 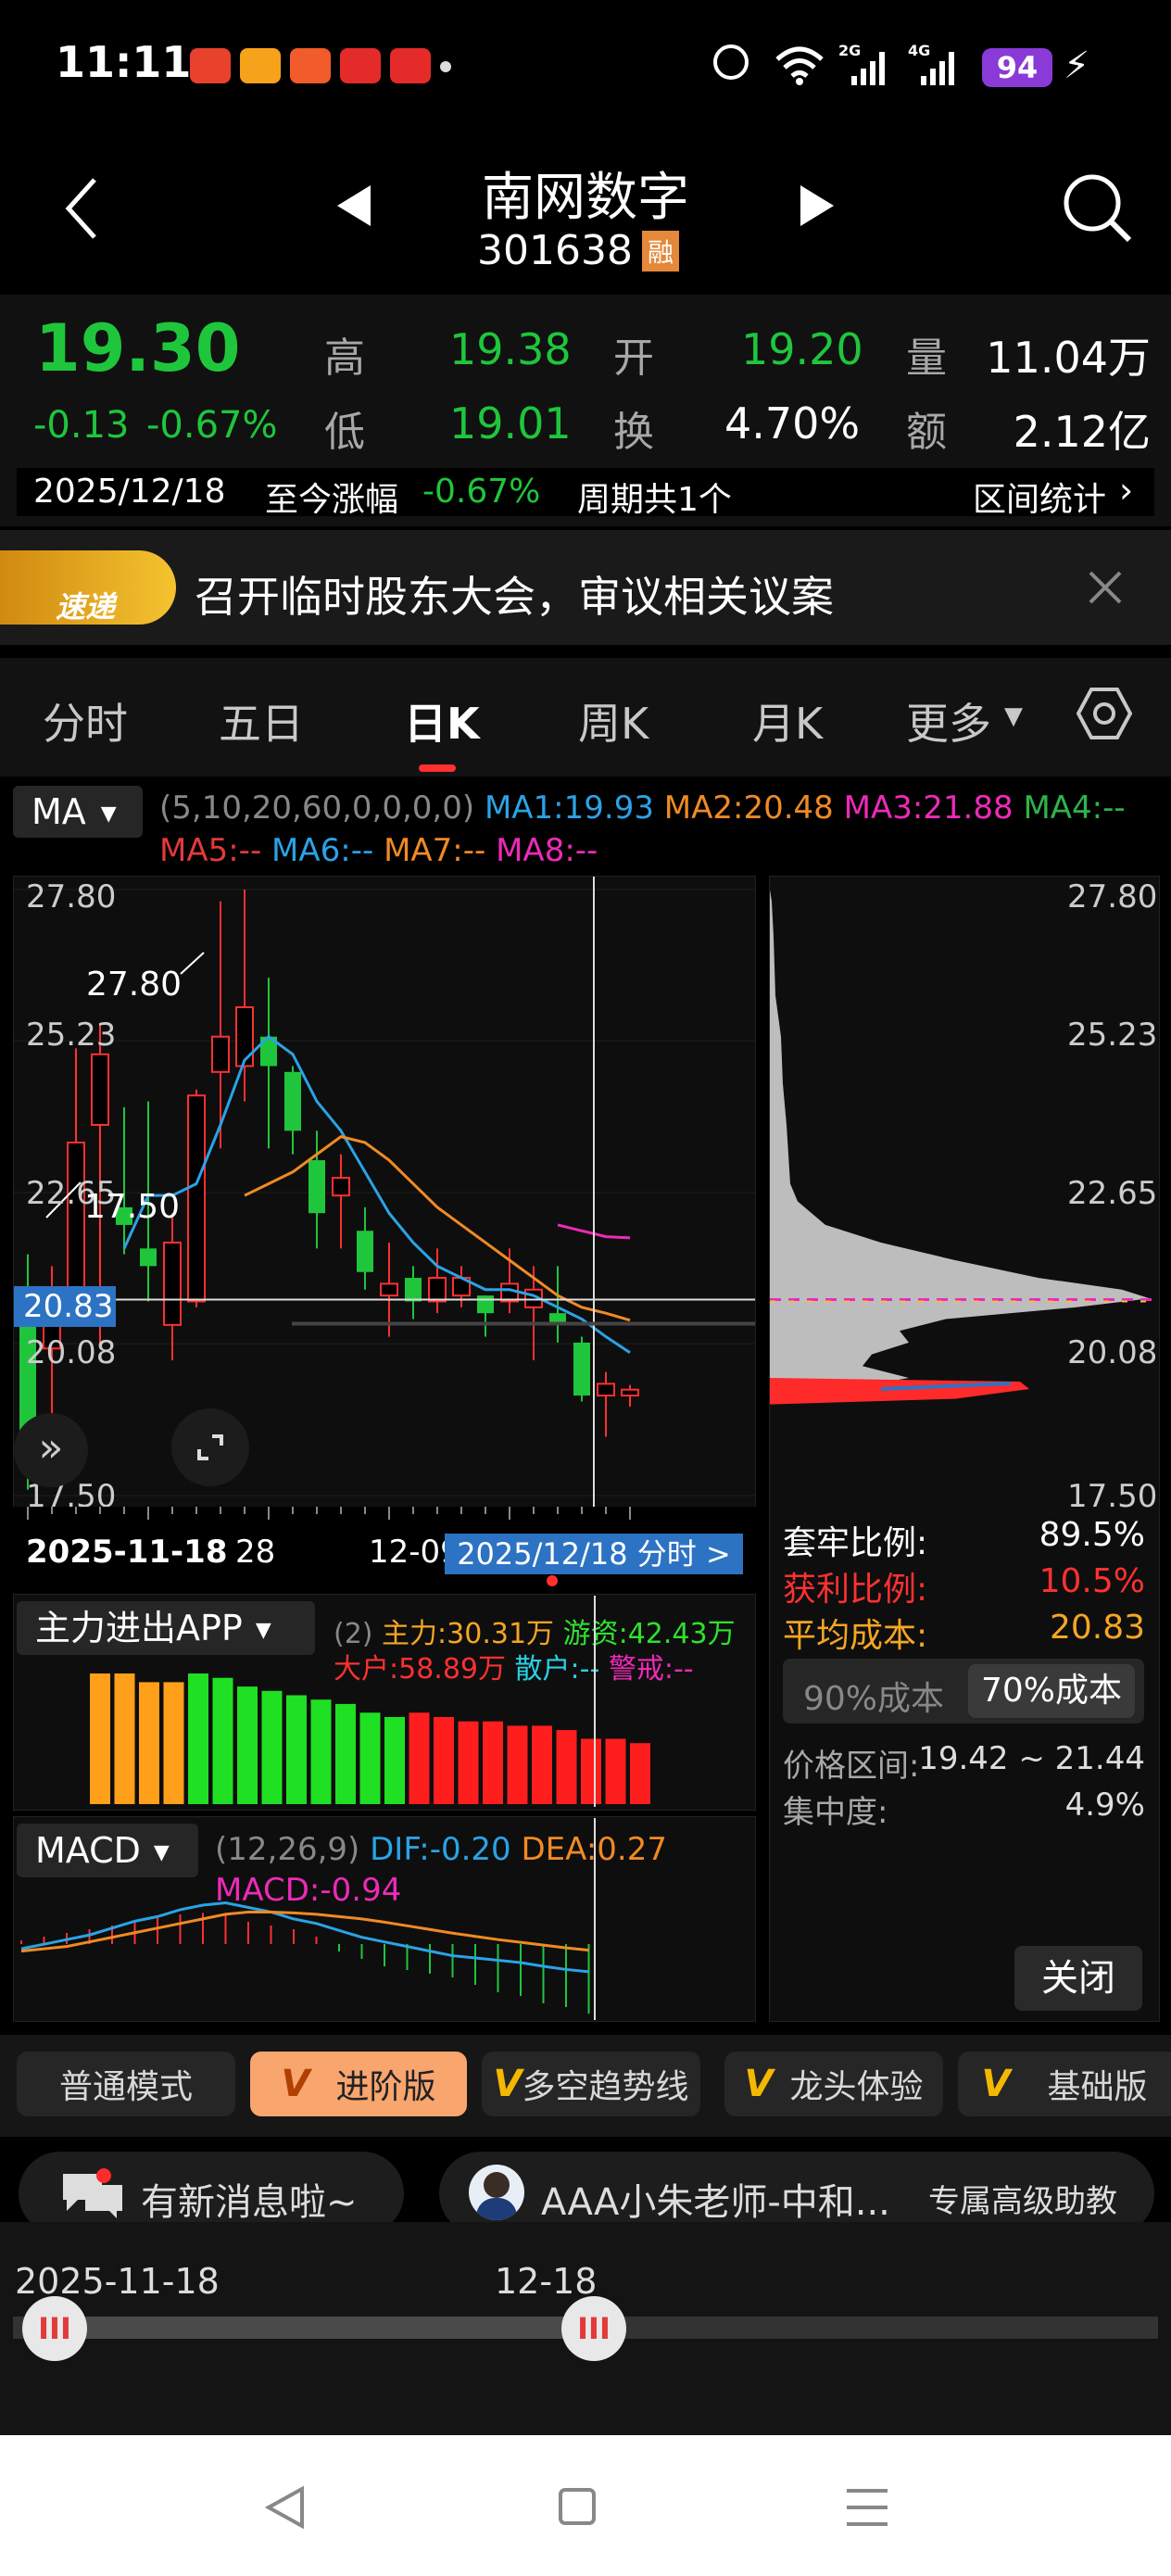 I want to click on signal-2g-icon: 2G, so click(x=862, y=64).